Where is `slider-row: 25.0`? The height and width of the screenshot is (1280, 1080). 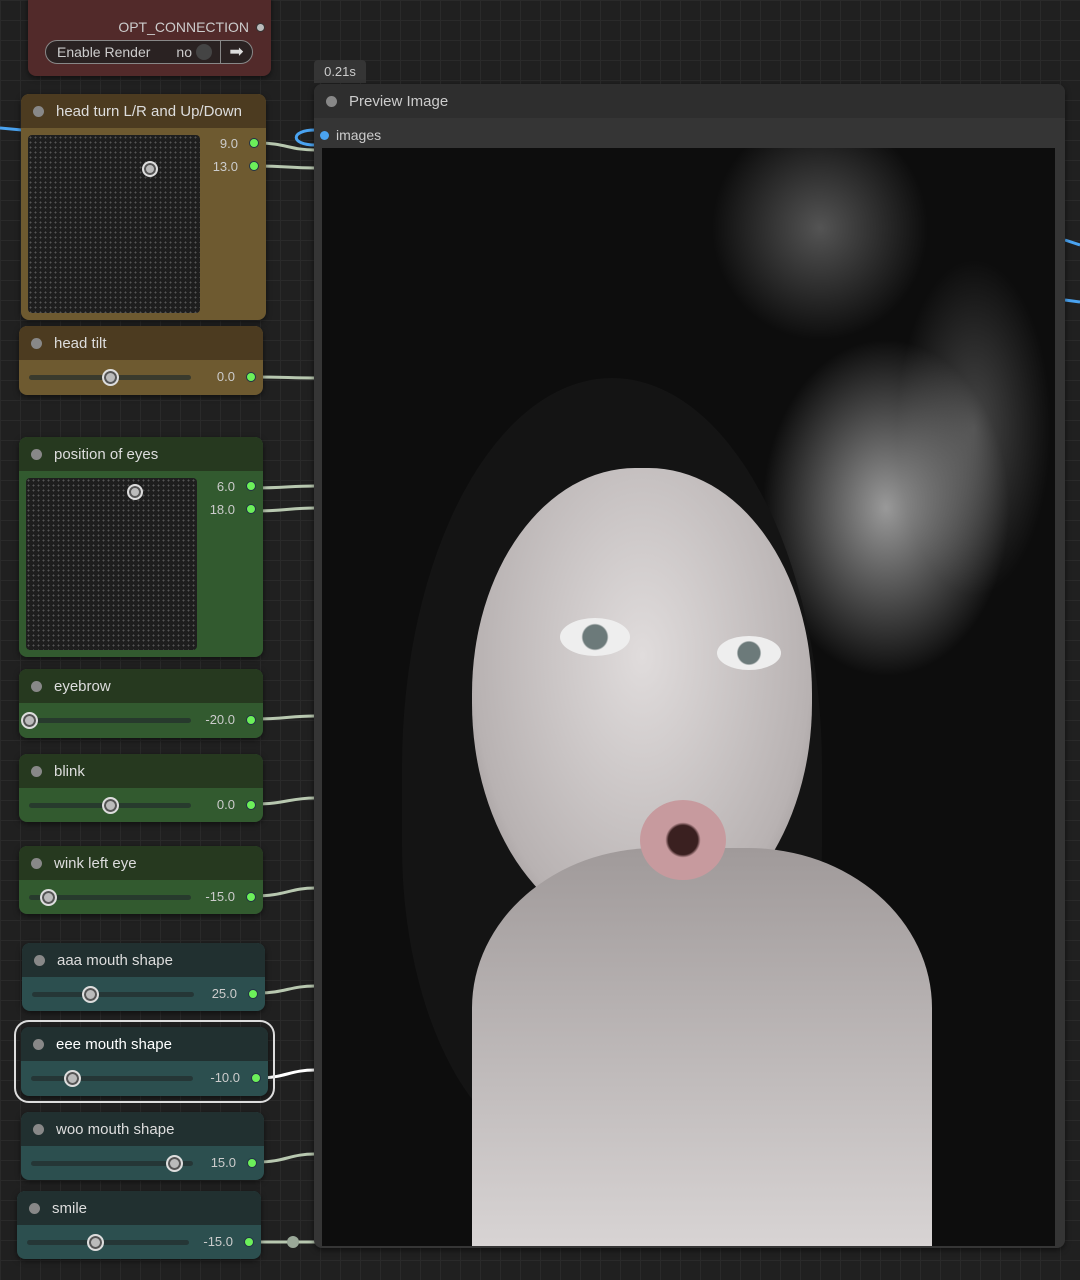 slider-row: 25.0 is located at coordinates (143, 994).